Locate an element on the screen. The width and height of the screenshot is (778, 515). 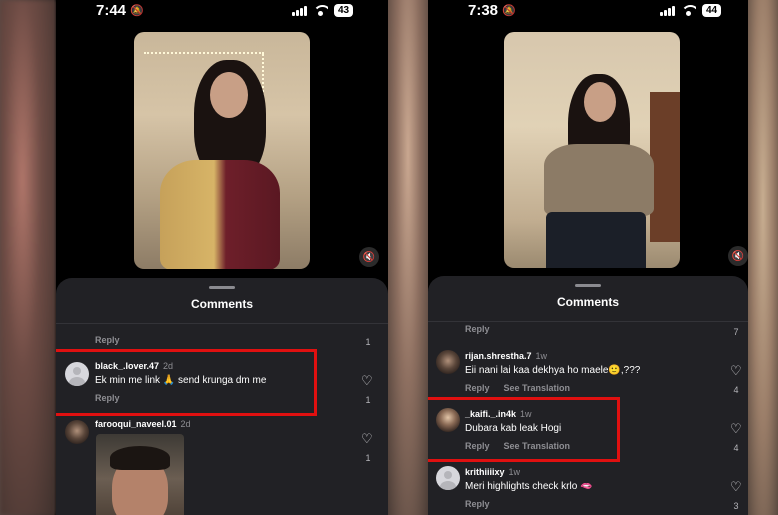
status-time: 7:44 🔕 is located at coordinates (120, 10).